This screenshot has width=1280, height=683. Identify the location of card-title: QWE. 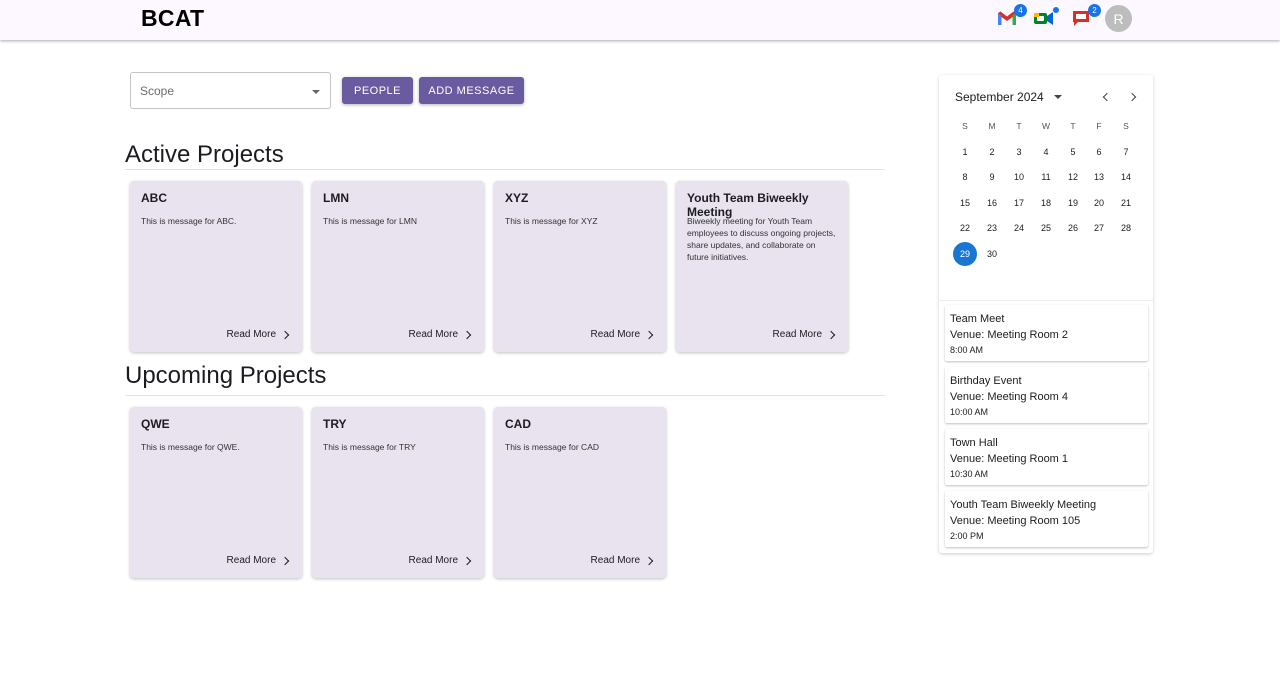
(155, 424).